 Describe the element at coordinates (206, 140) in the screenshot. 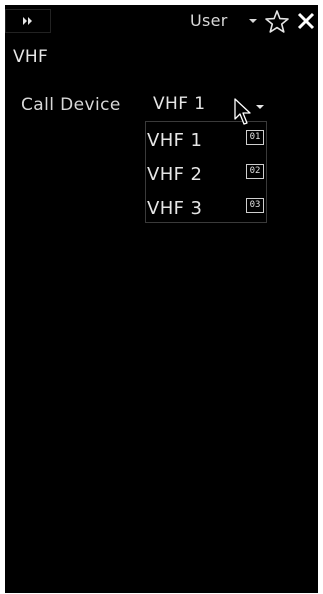

I see `dropdown-option-vhf-1: VHF 1 01` at that location.